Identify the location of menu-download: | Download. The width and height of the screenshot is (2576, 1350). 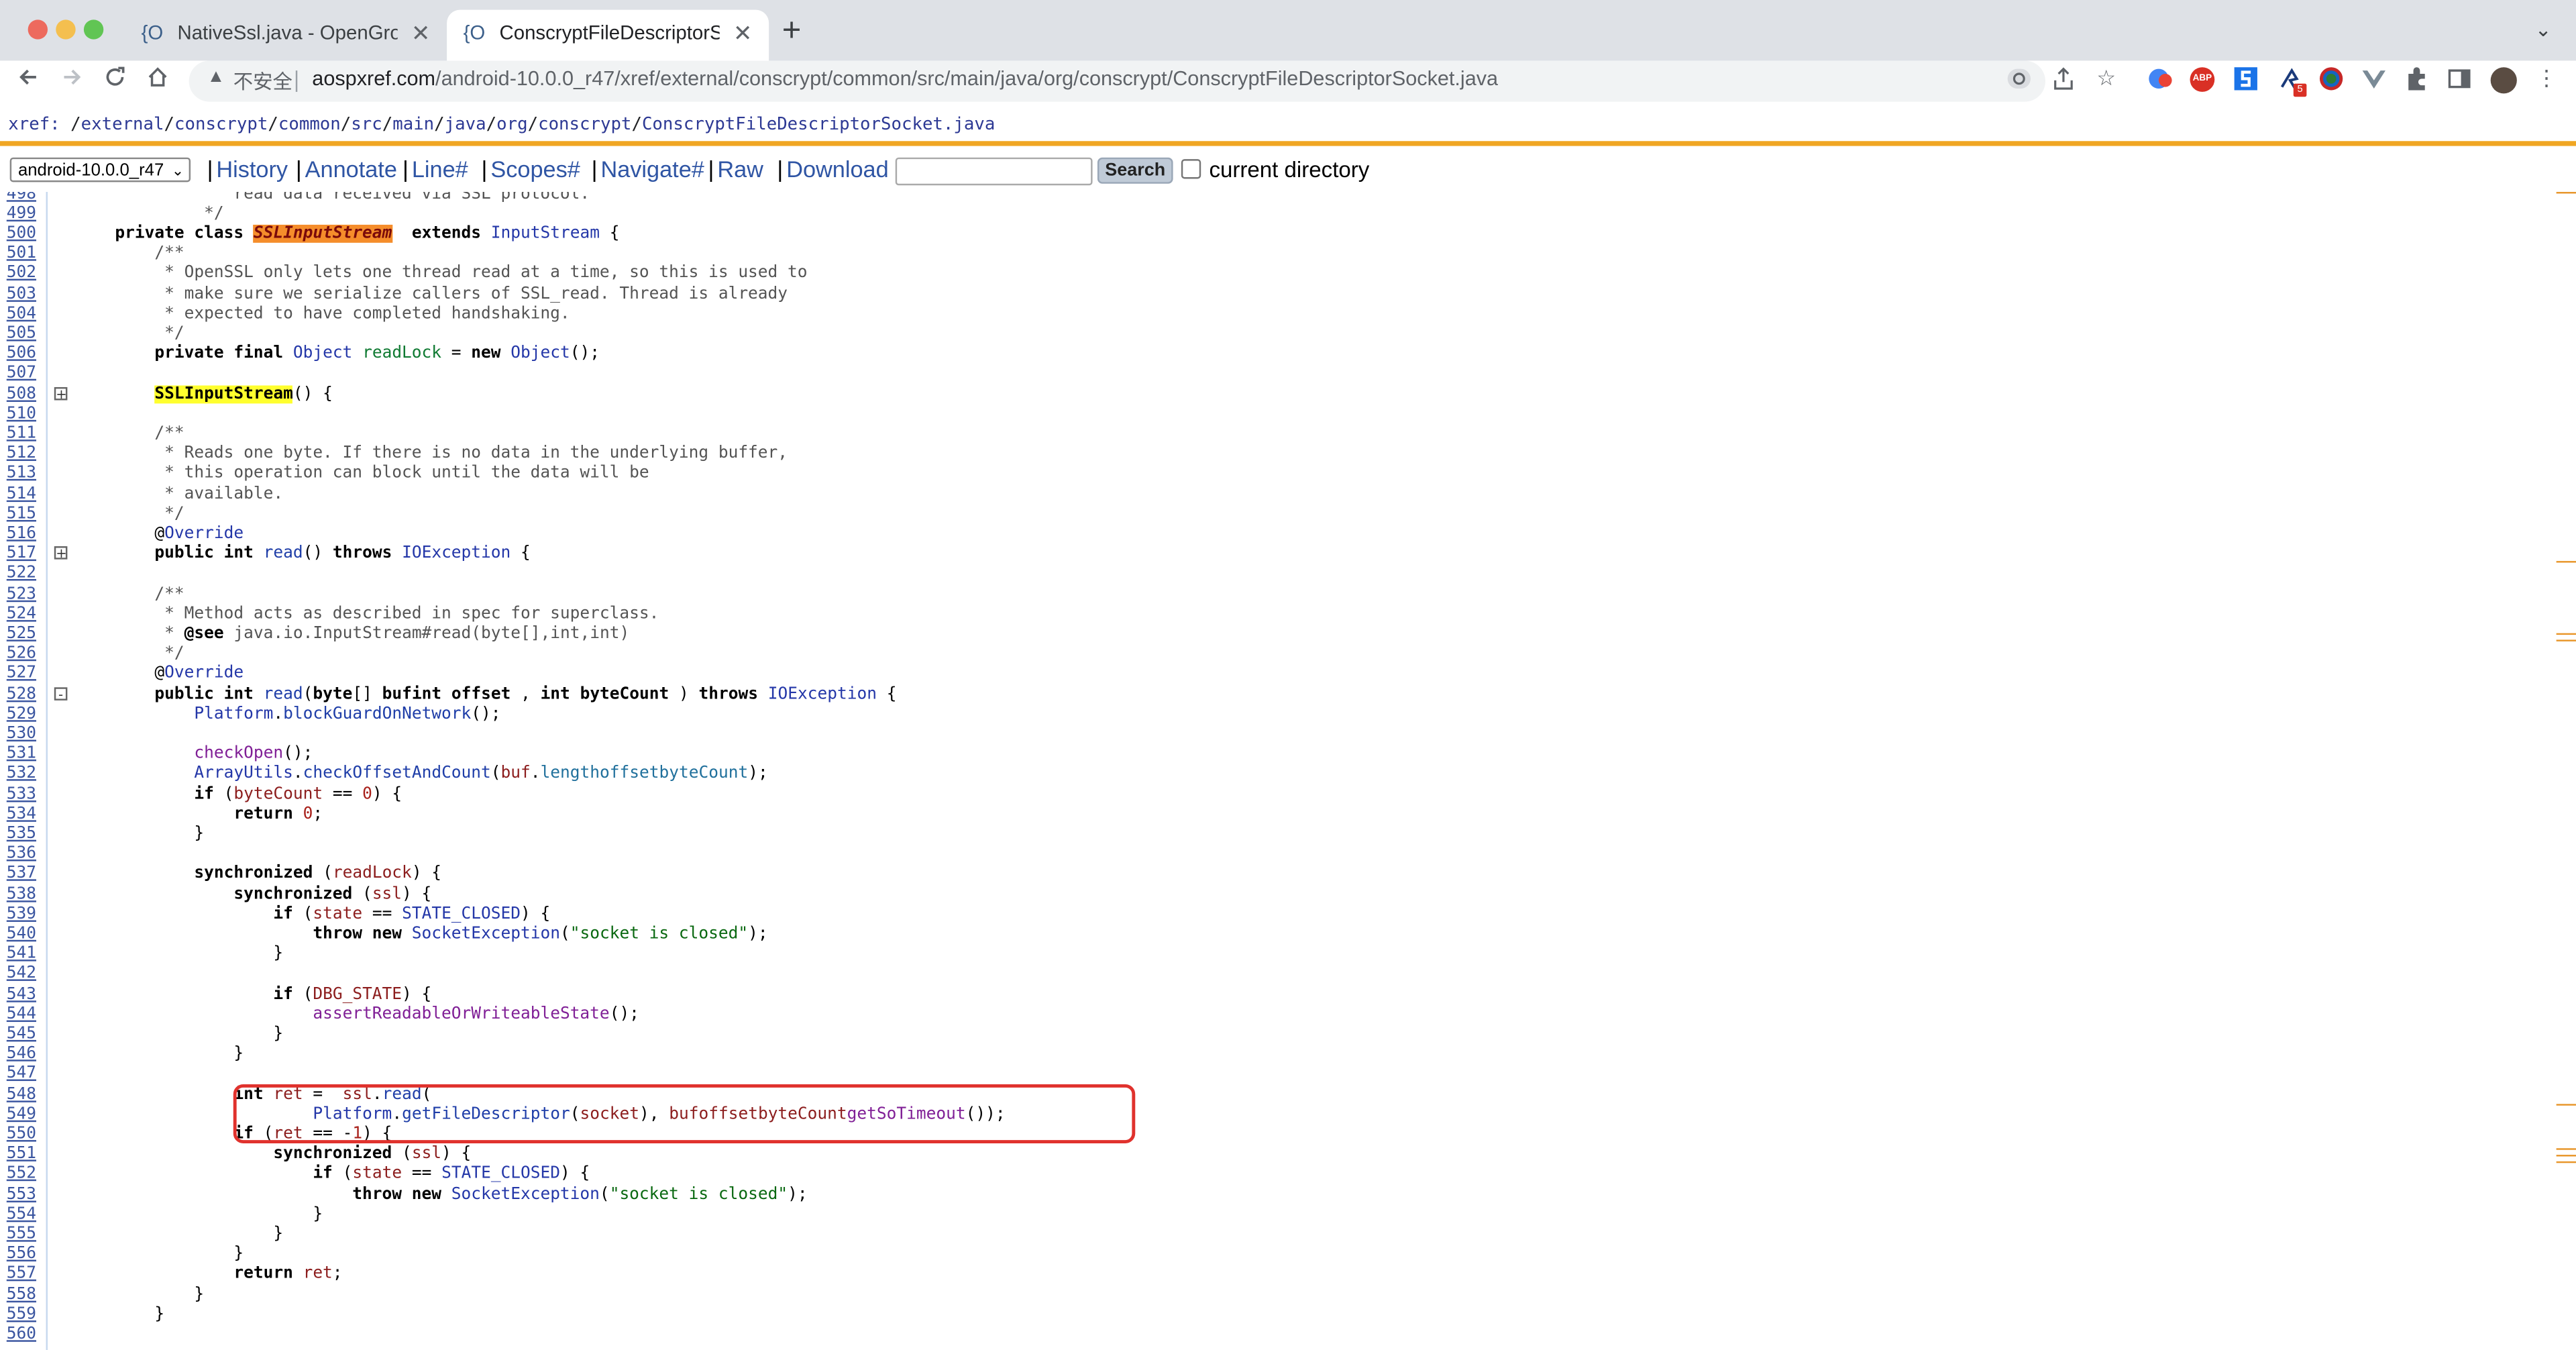
(832, 169).